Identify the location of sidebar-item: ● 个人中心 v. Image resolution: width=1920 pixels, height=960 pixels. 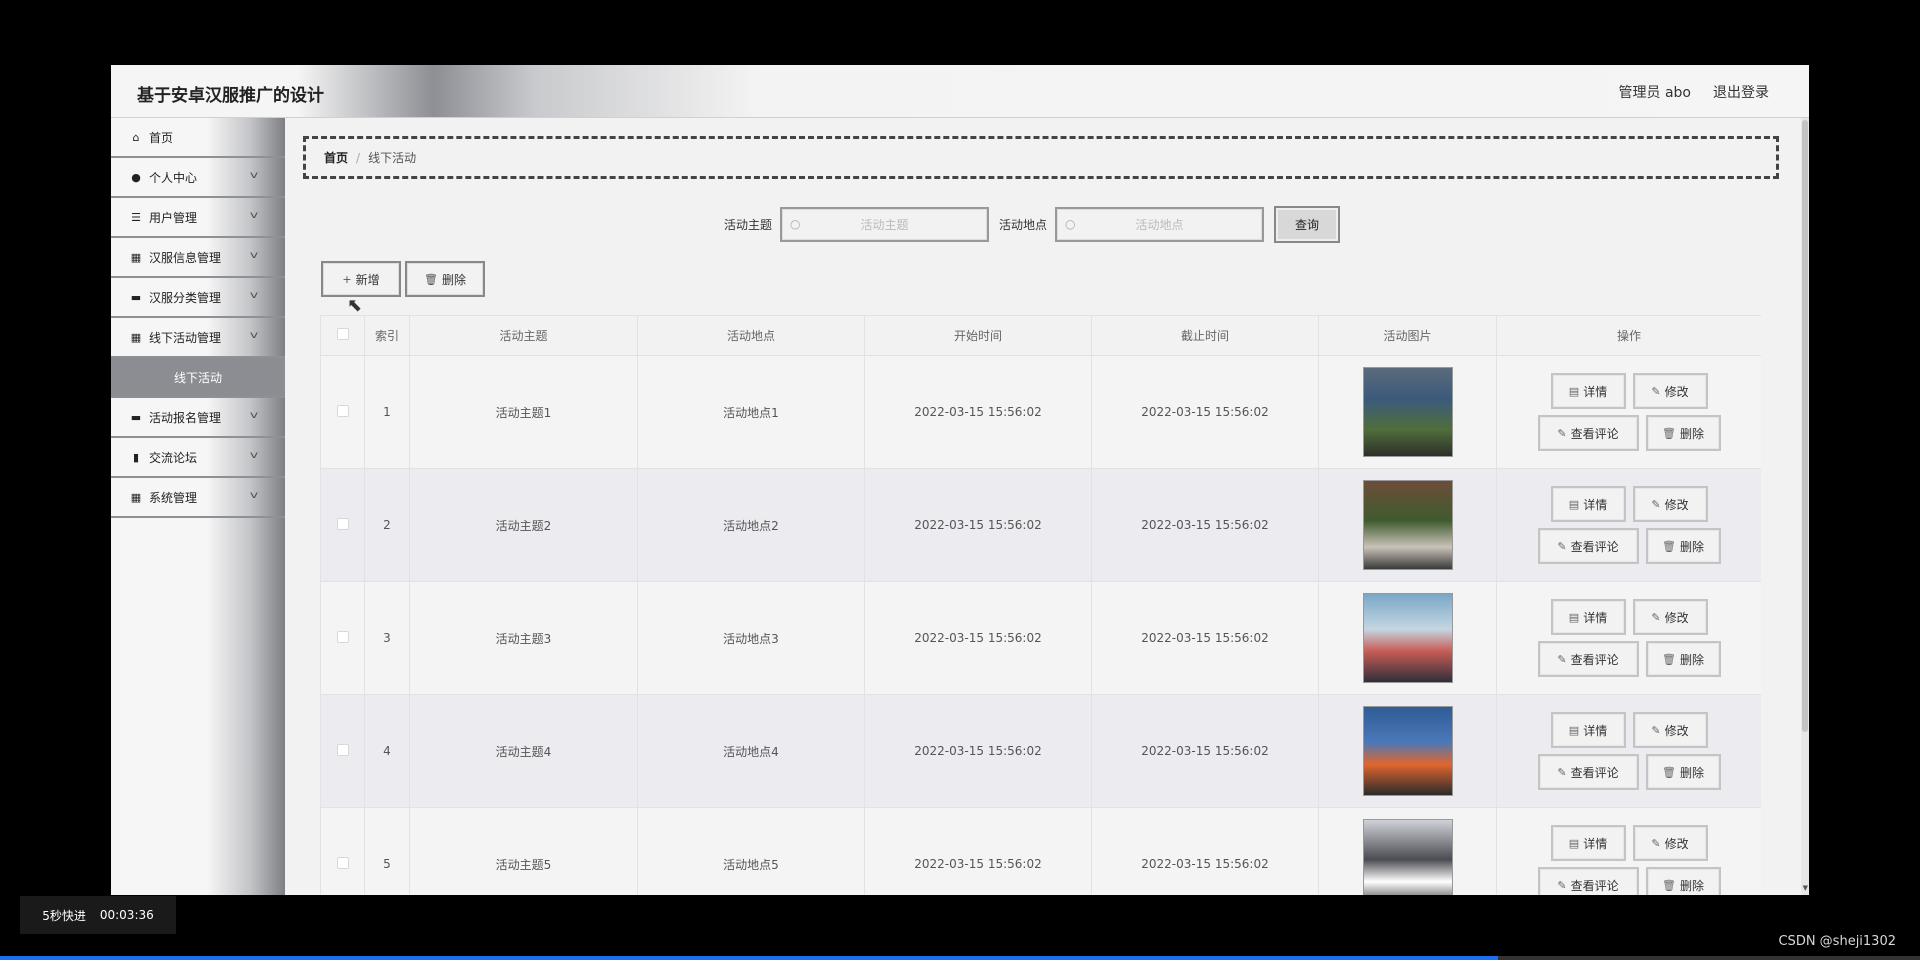
(198, 178).